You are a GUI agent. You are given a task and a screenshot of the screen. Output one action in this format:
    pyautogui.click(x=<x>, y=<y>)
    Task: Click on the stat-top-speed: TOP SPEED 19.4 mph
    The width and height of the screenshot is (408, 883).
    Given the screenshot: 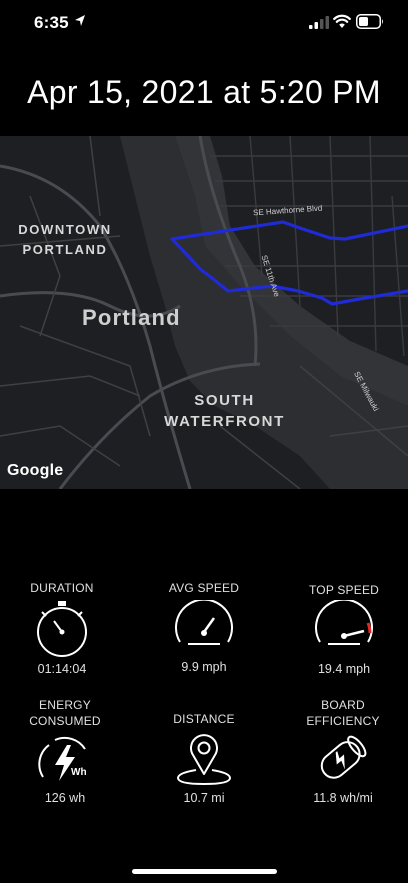 What is the action you would take?
    pyautogui.click(x=344, y=632)
    